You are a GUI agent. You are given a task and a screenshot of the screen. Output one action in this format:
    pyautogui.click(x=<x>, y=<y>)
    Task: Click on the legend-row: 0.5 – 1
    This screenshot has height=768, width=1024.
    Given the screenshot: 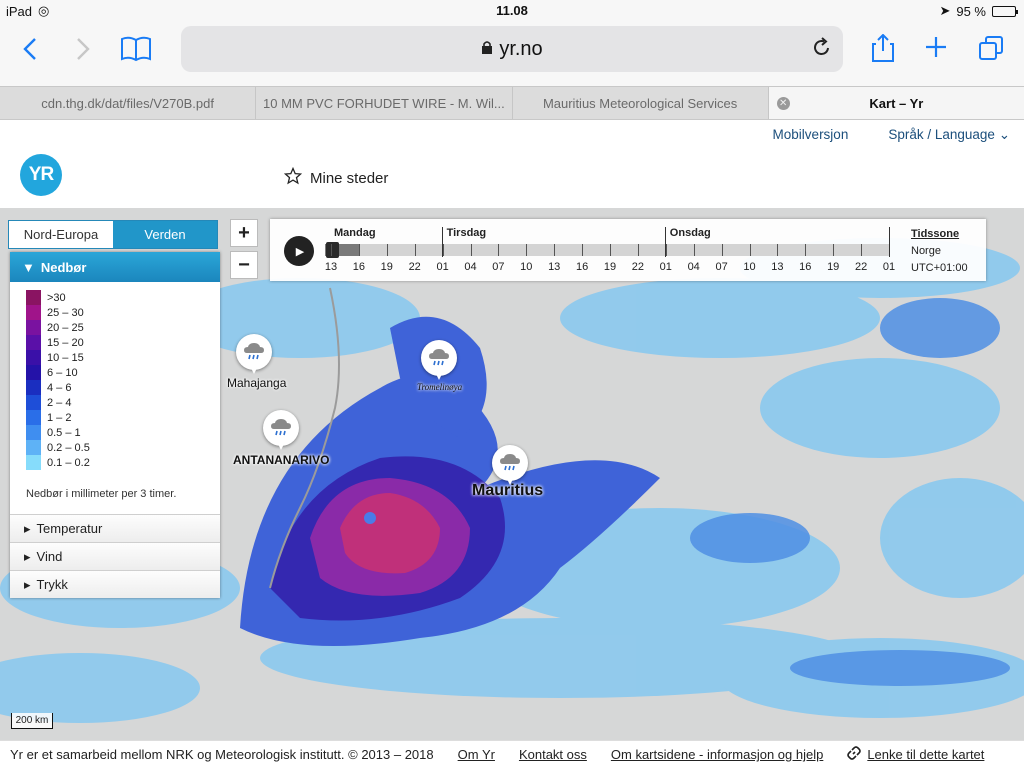 What is the action you would take?
    pyautogui.click(x=123, y=432)
    